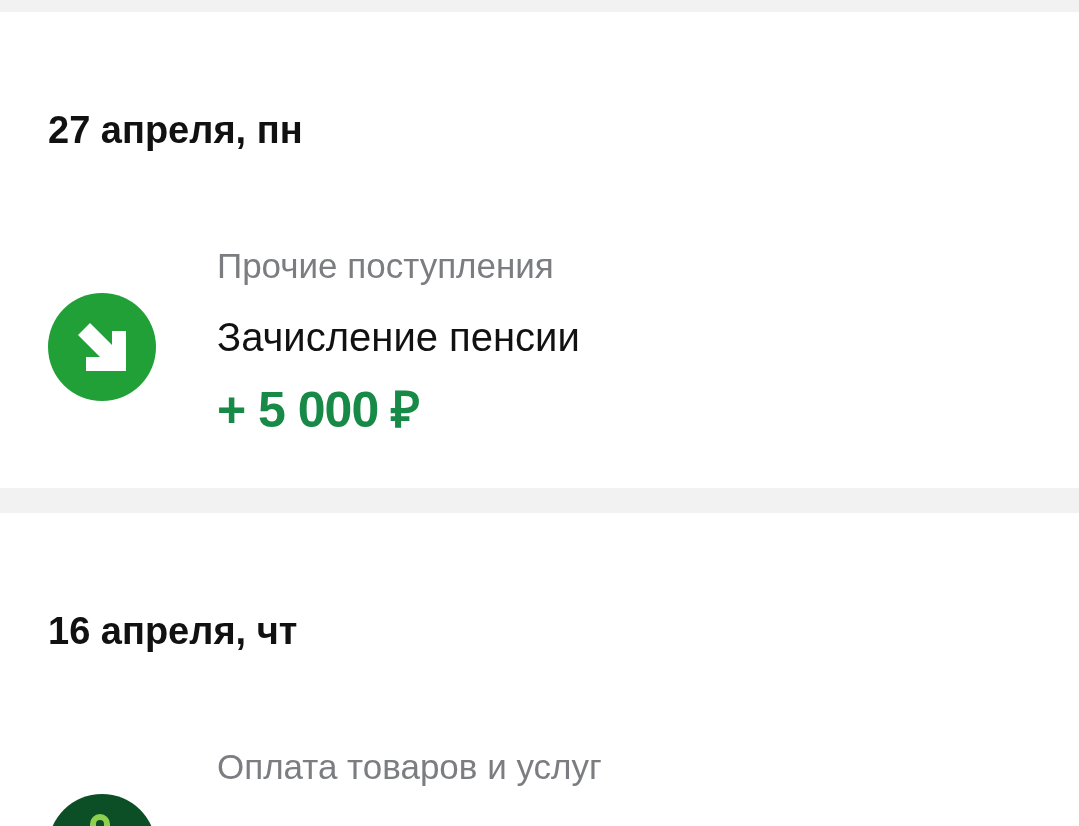 The width and height of the screenshot is (1079, 826). What do you see at coordinates (398, 337) in the screenshot?
I see `operation-title: Зачисление пенсии` at bounding box center [398, 337].